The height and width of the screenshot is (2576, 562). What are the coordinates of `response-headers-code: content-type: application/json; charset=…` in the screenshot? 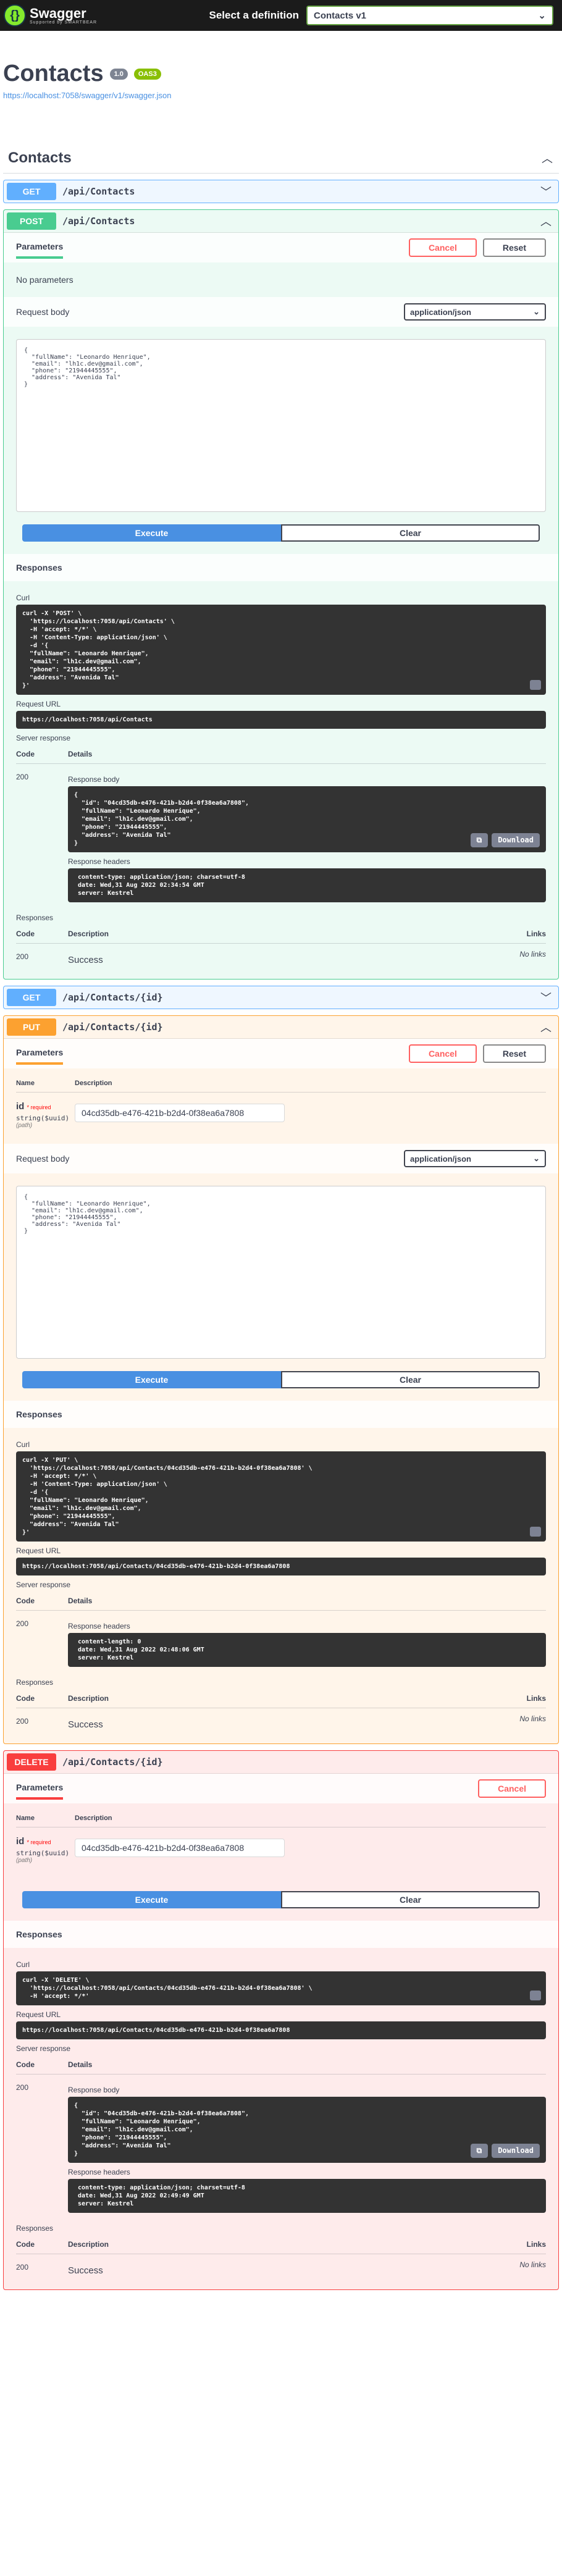 It's located at (307, 885).